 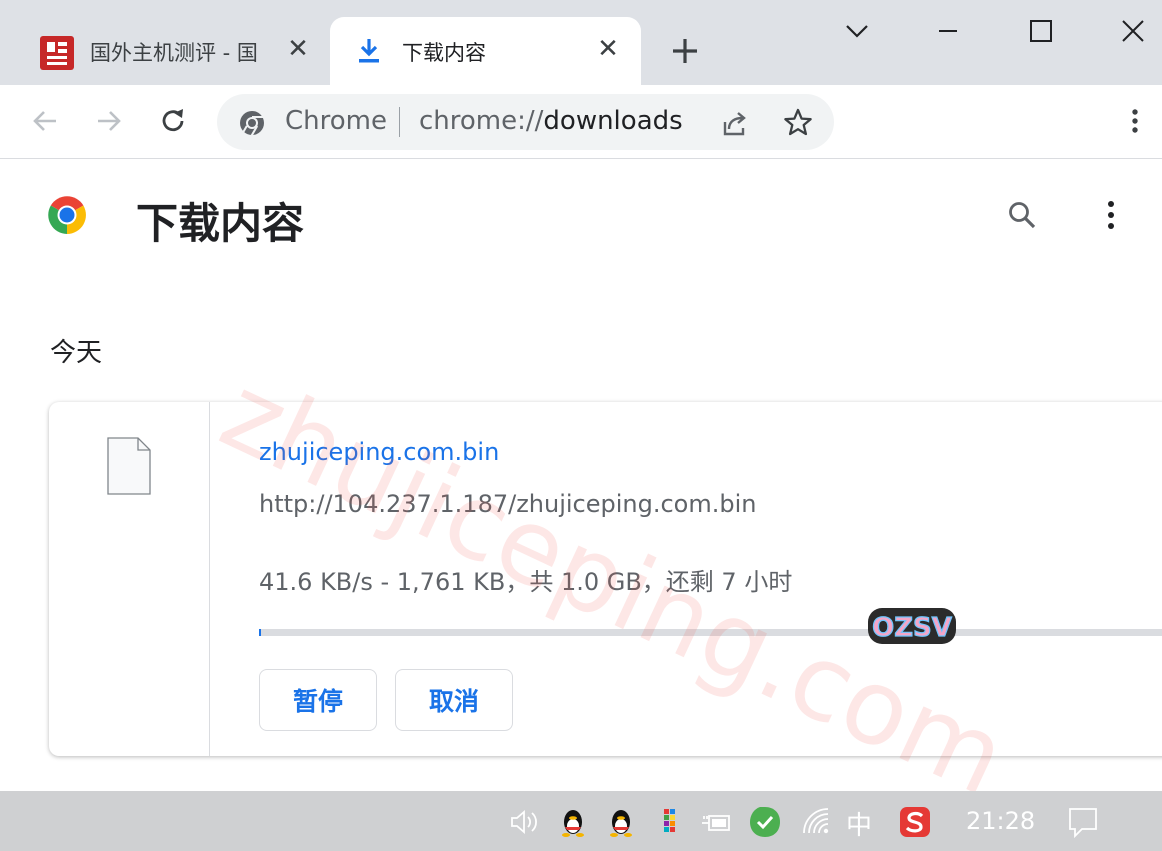 What do you see at coordinates (209, 579) in the screenshot?
I see `card-divider` at bounding box center [209, 579].